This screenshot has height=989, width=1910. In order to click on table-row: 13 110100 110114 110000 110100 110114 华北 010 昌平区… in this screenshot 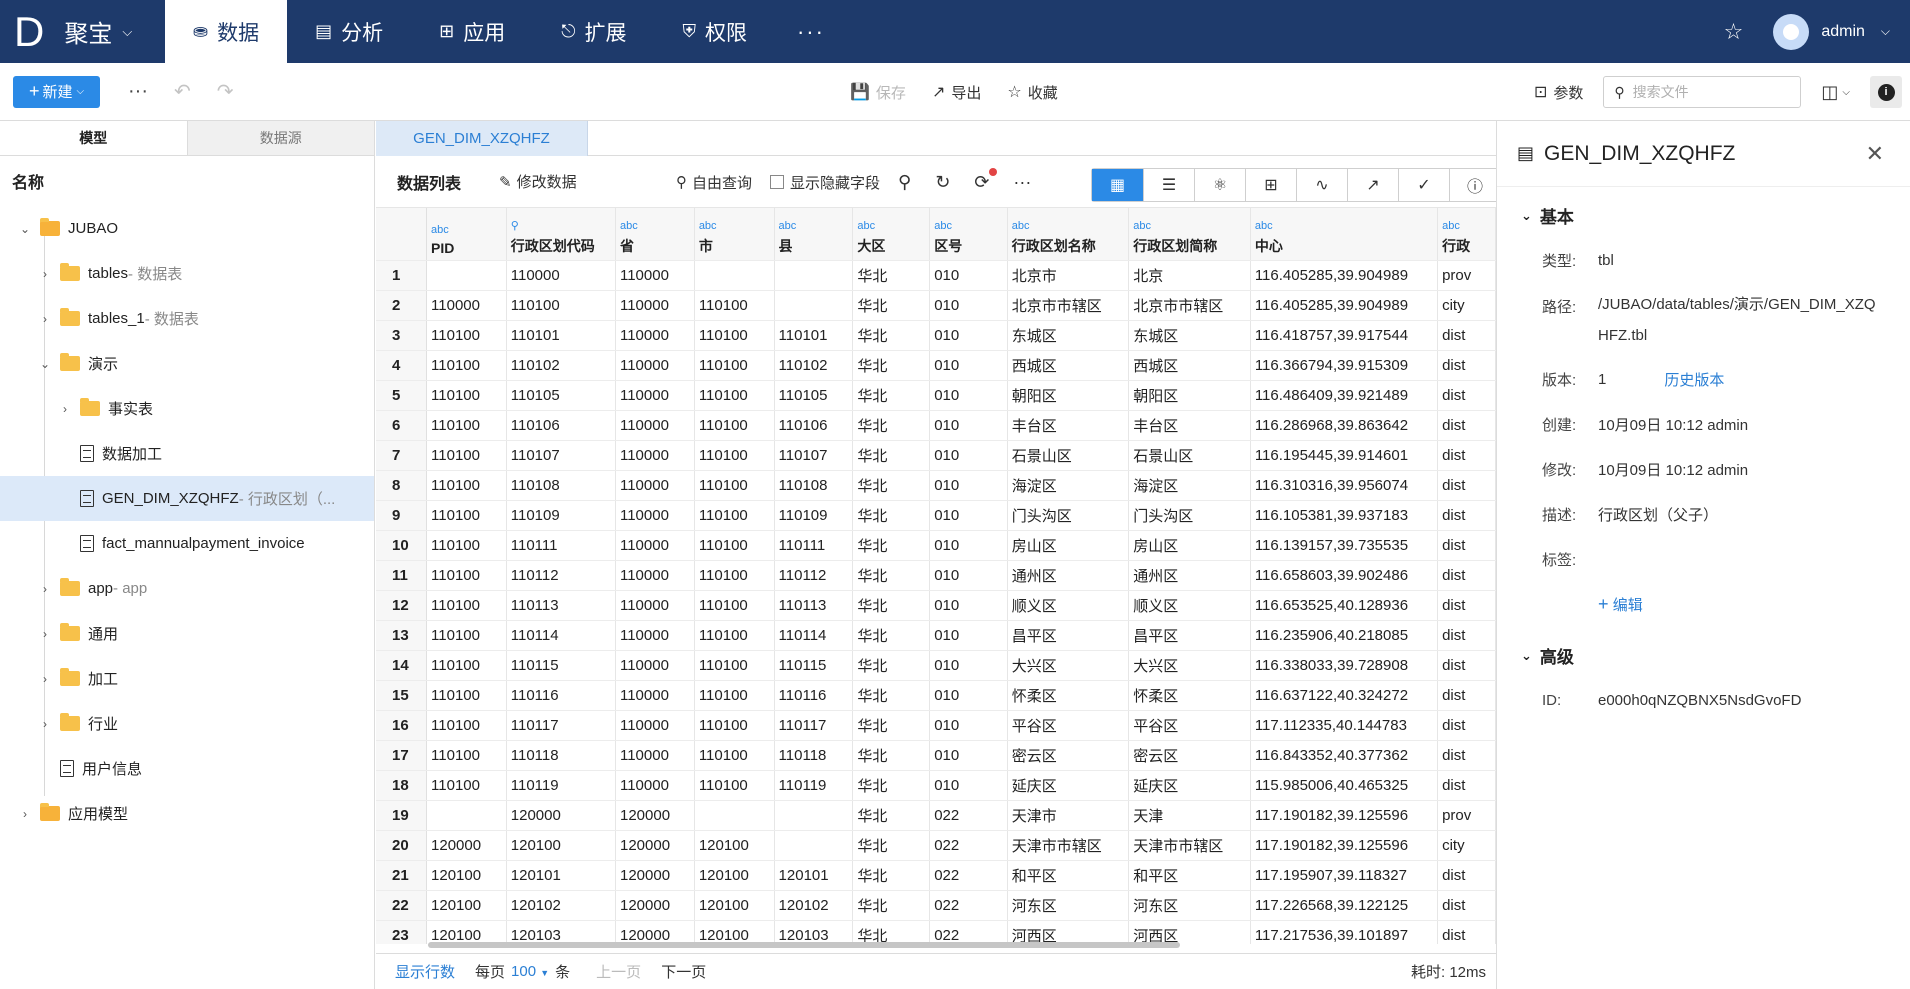, I will do `click(936, 635)`.